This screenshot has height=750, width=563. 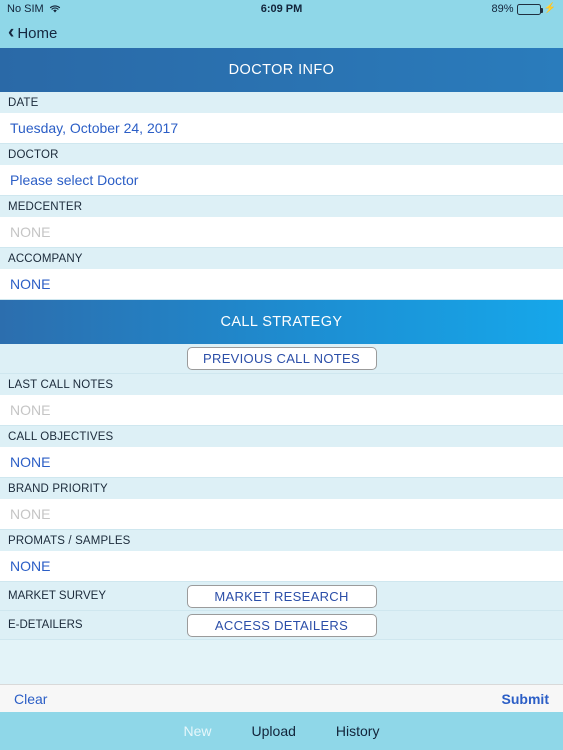 I want to click on field-medcenter: MEDCENTER NONE, so click(x=281, y=222).